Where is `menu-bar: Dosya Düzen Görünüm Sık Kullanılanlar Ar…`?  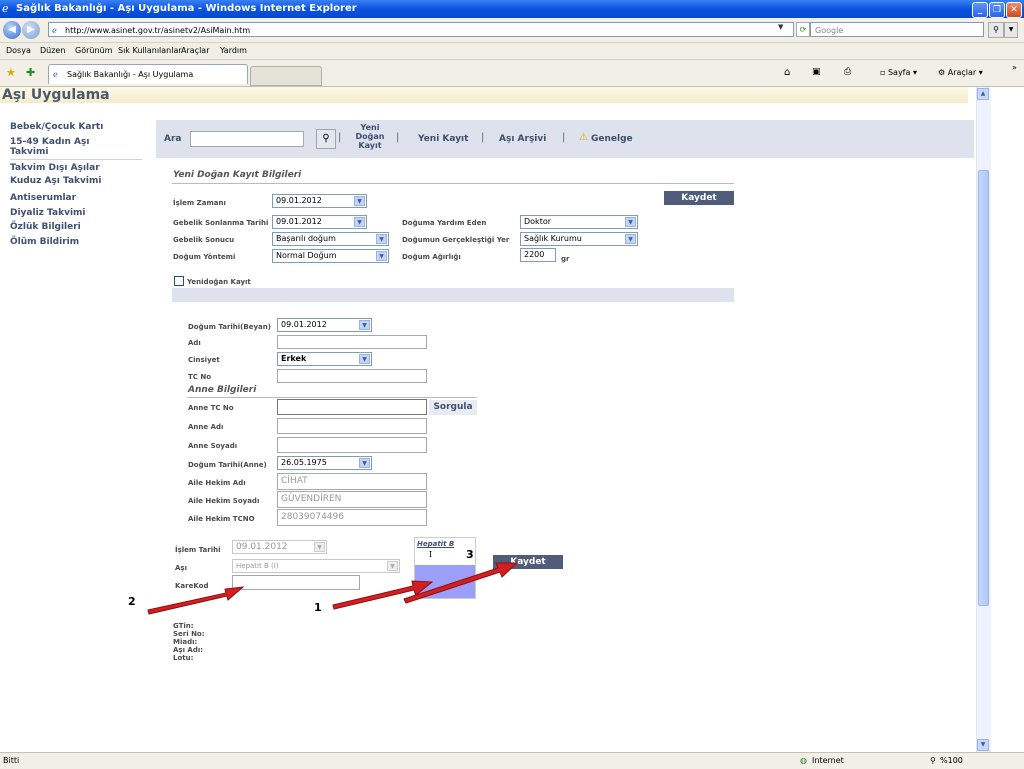 menu-bar: Dosya Düzen Görünüm Sık Kullanılanlar Ar… is located at coordinates (512, 51).